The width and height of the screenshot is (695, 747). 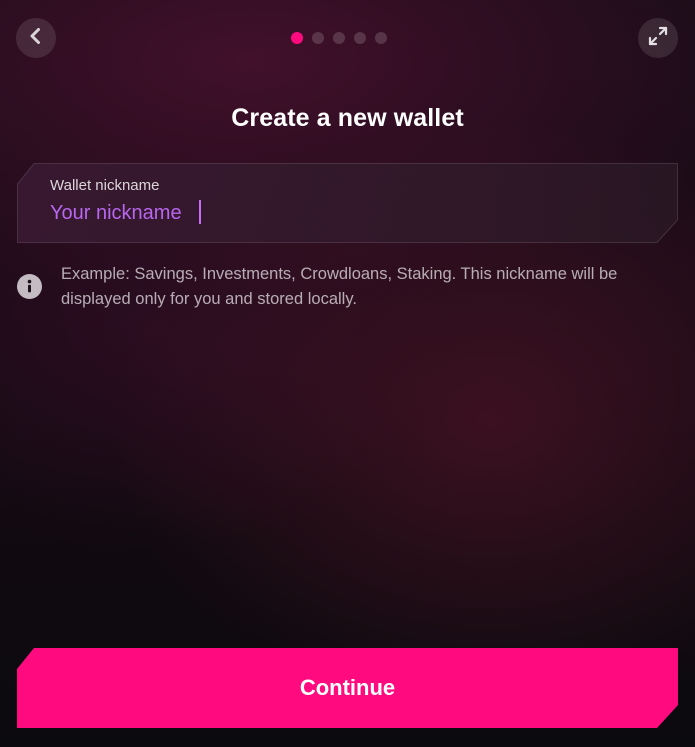 I want to click on step-indicator, so click(x=339, y=38).